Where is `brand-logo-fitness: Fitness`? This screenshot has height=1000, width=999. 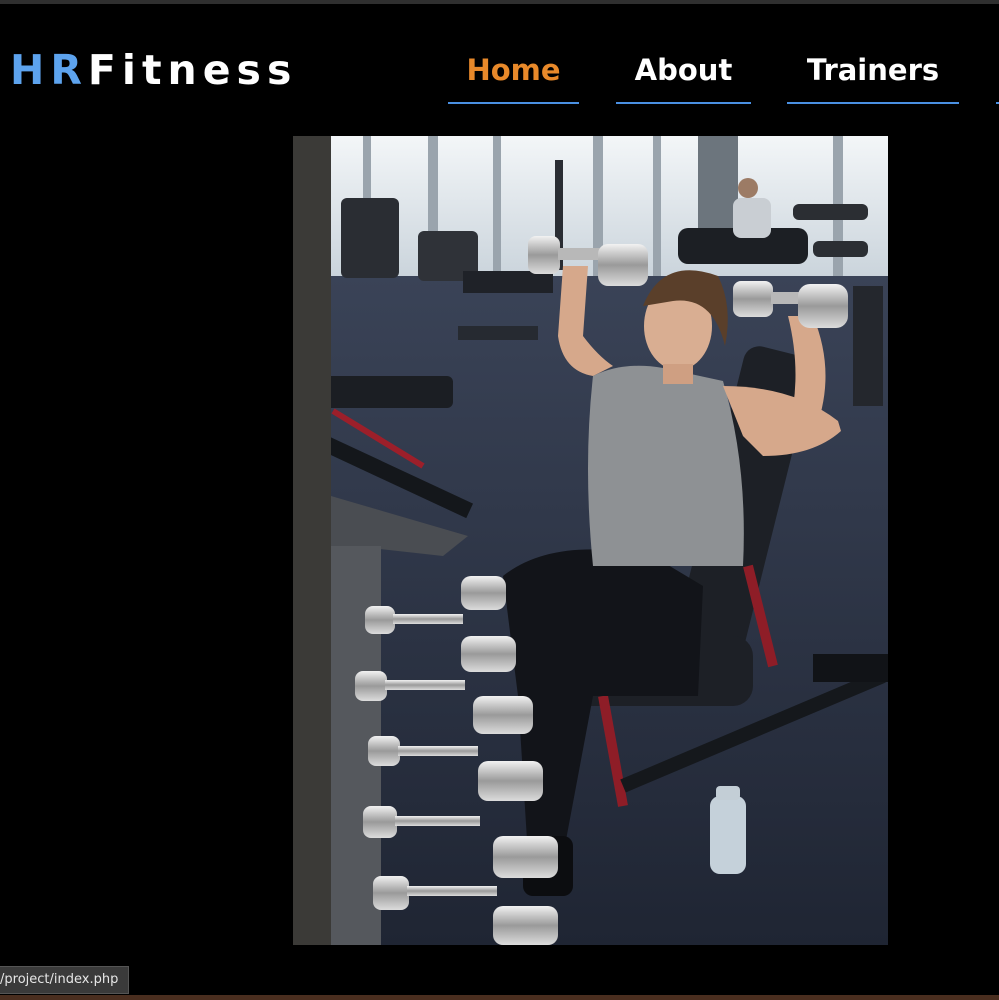 brand-logo-fitness: Fitness is located at coordinates (192, 70).